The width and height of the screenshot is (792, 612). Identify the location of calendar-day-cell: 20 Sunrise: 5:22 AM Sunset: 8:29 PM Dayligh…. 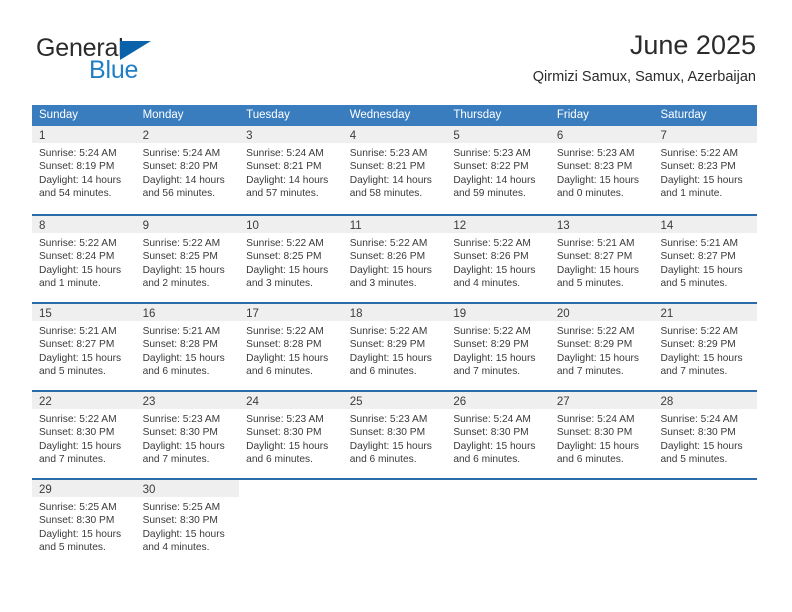
(601, 347).